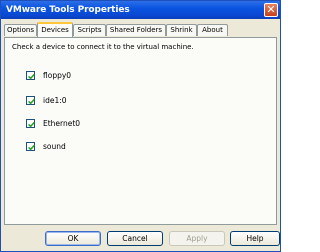  Describe the element at coordinates (62, 123) in the screenshot. I see `ethernet0-label: Ethernet0` at that location.